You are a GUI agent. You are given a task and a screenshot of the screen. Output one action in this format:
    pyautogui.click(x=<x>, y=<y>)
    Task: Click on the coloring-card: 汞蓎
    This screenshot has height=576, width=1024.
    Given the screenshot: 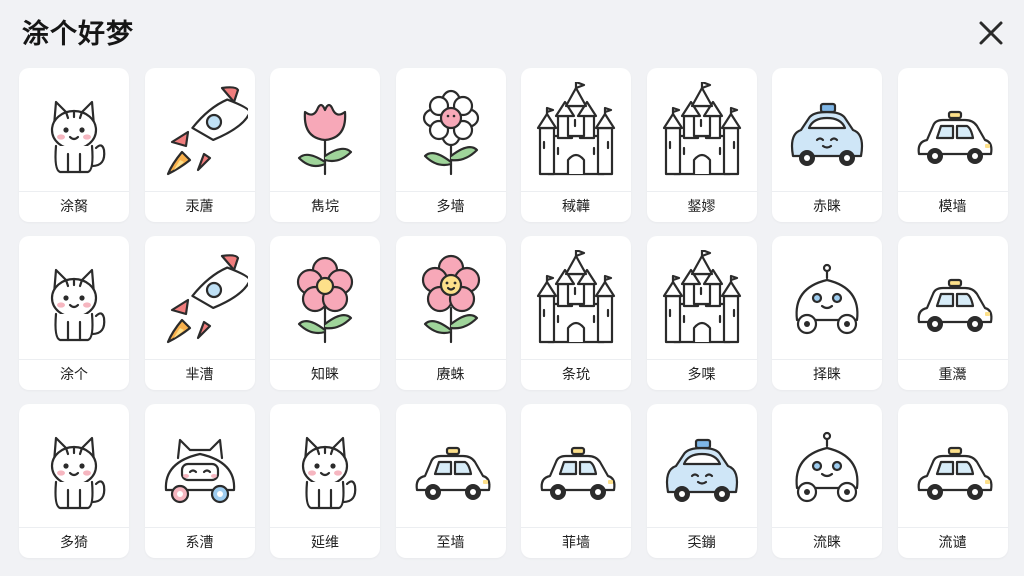 What is the action you would take?
    pyautogui.click(x=199, y=145)
    